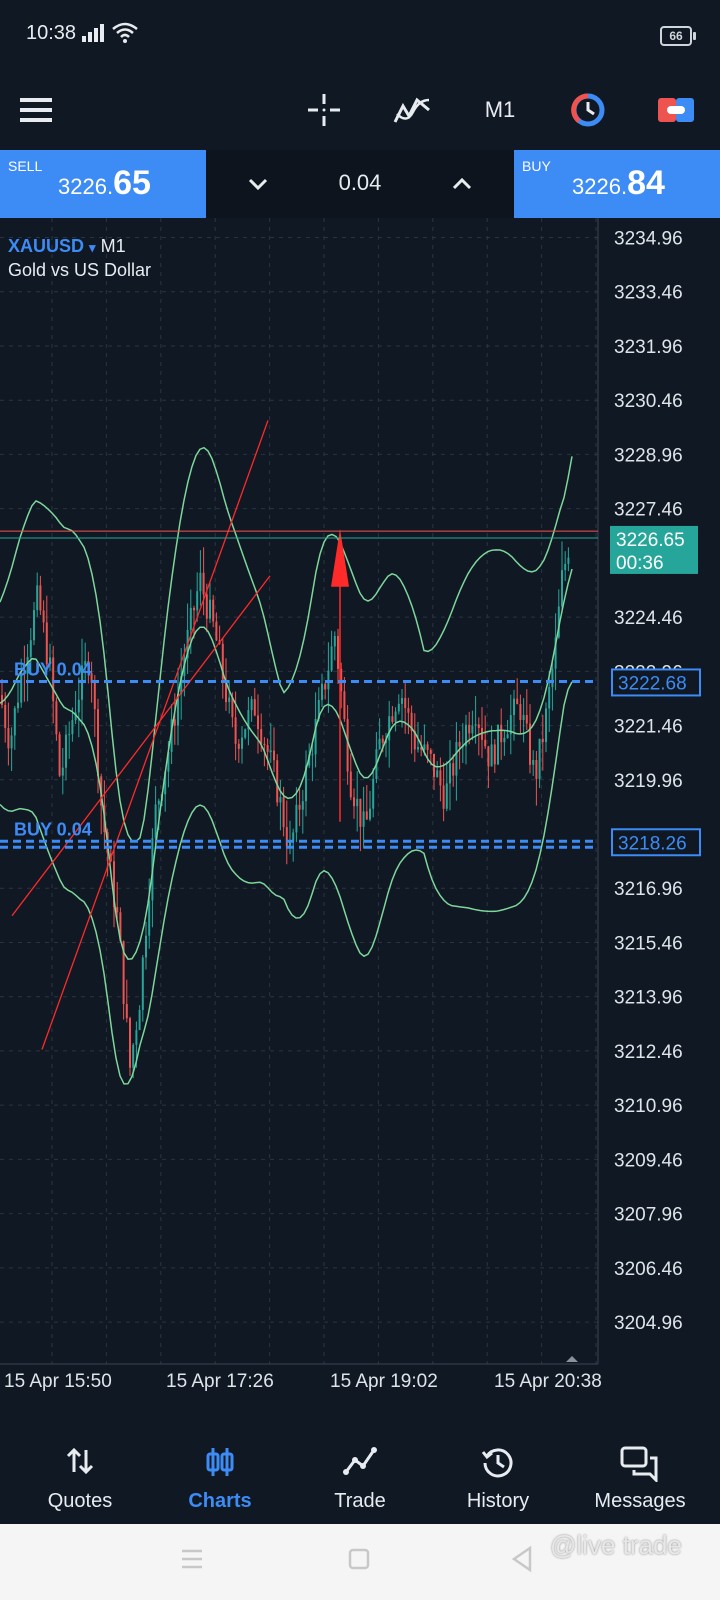  I want to click on order-price-label: 3218.26, so click(652, 843).